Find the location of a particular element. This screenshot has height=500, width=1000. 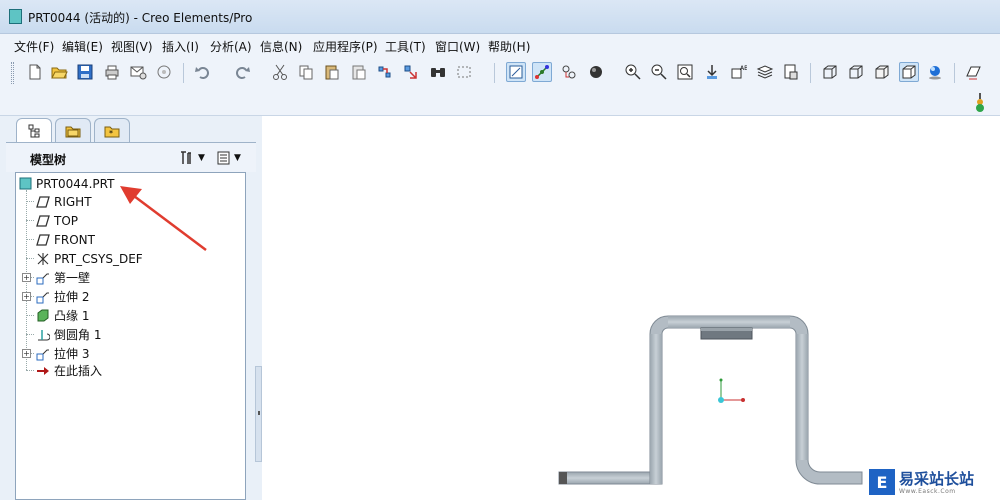

favorites-tab-icon: * is located at coordinates (112, 132).